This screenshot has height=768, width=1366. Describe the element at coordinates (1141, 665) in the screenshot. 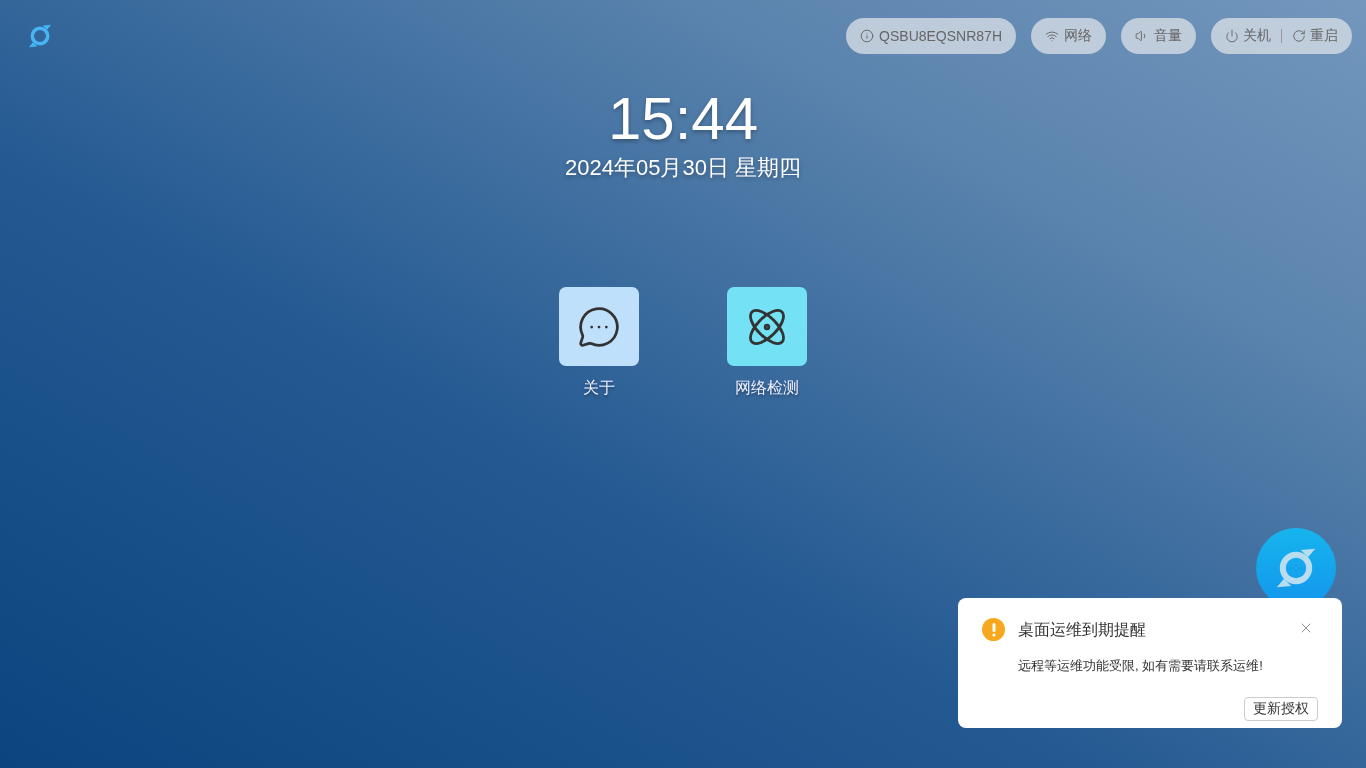

I see `notification-message: 远程等运维功能受限, 如有需要请联系运维!` at that location.